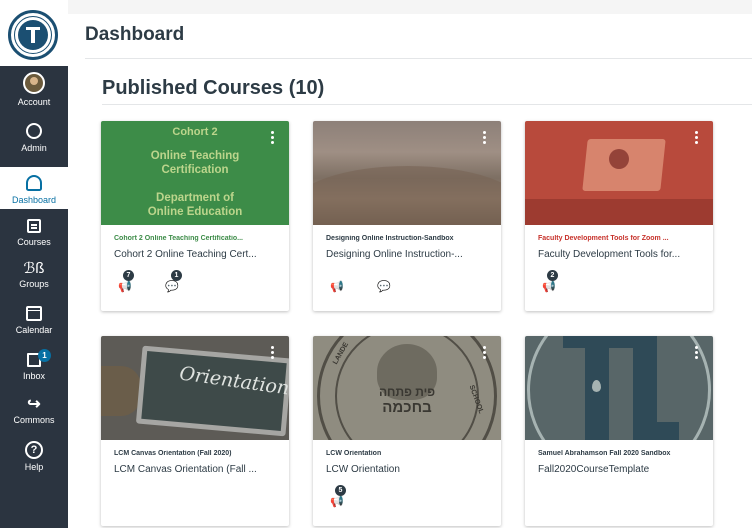  I want to click on nav-dashboard: Dashboard, so click(34, 188).